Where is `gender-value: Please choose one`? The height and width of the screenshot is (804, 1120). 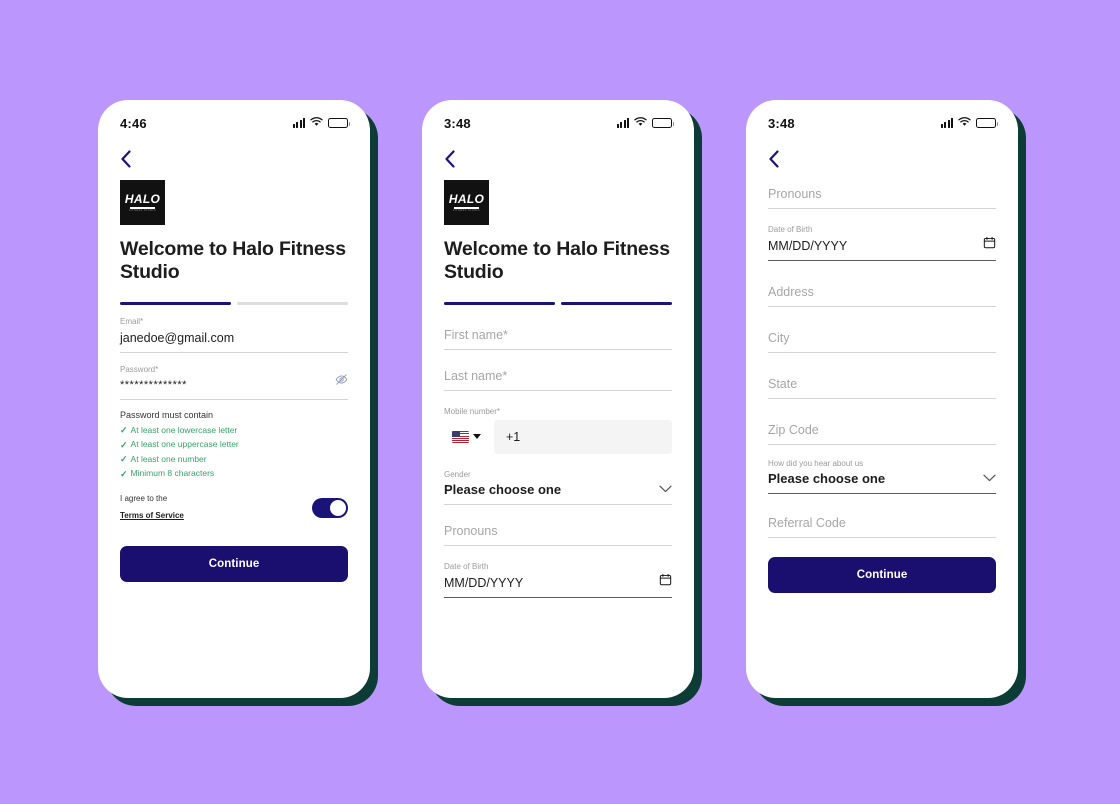
gender-value: Please choose one is located at coordinates (503, 490).